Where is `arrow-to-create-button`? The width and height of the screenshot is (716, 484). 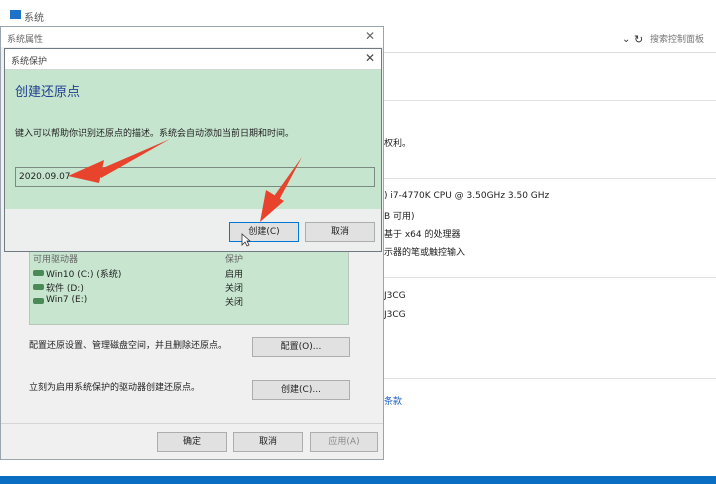
arrow-to-create-button is located at coordinates (281, 189).